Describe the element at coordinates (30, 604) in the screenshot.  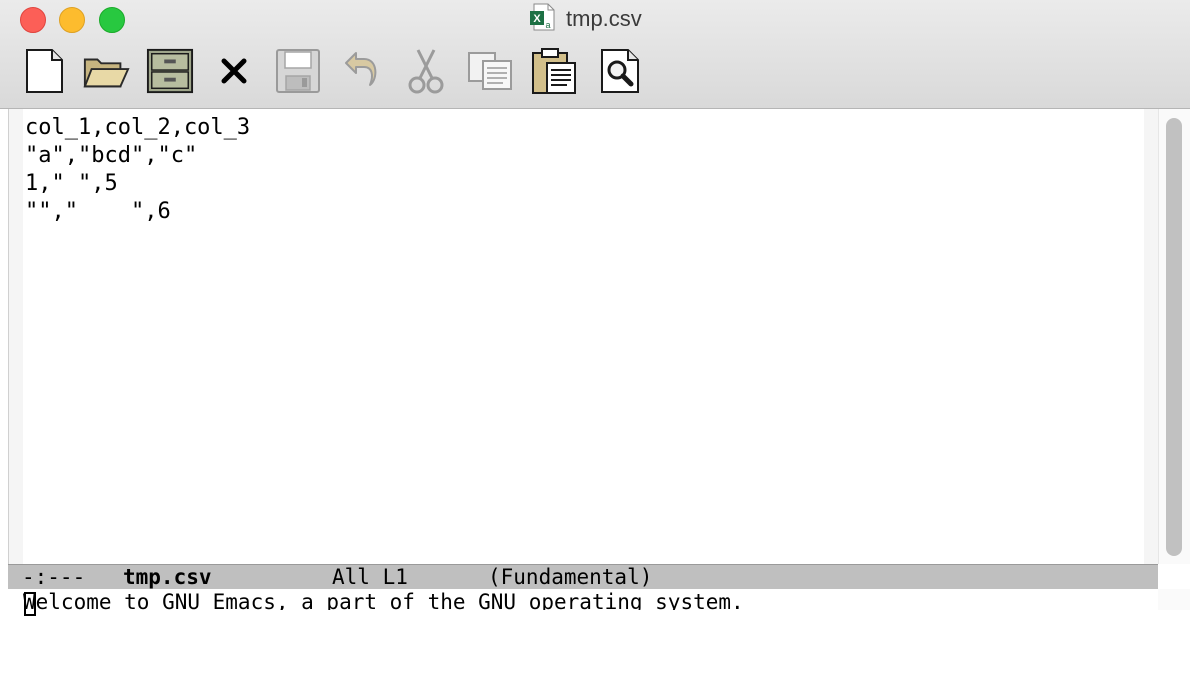
I see `text-cursor` at that location.